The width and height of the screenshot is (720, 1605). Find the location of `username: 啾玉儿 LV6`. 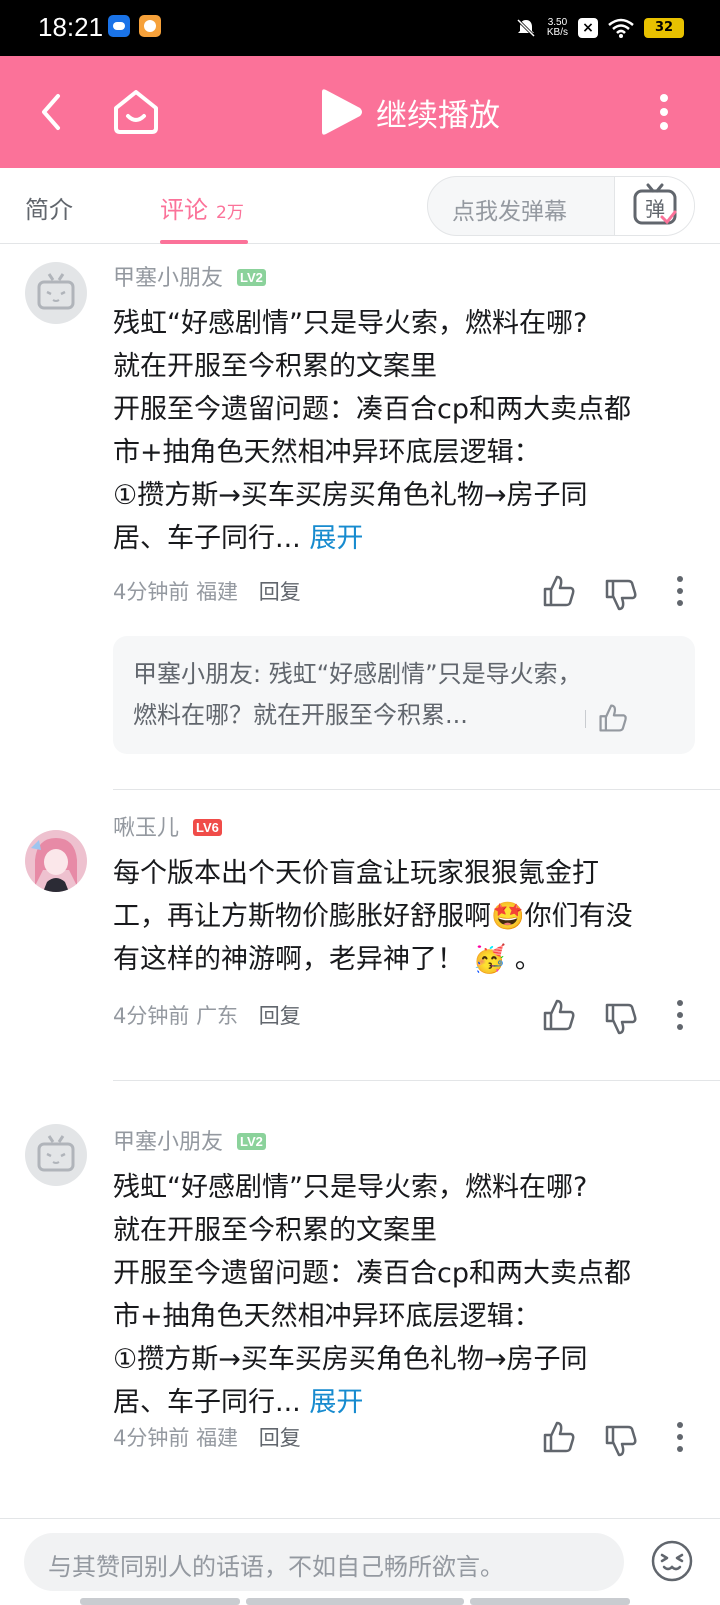

username: 啾玉儿 LV6 is located at coordinates (167, 826).